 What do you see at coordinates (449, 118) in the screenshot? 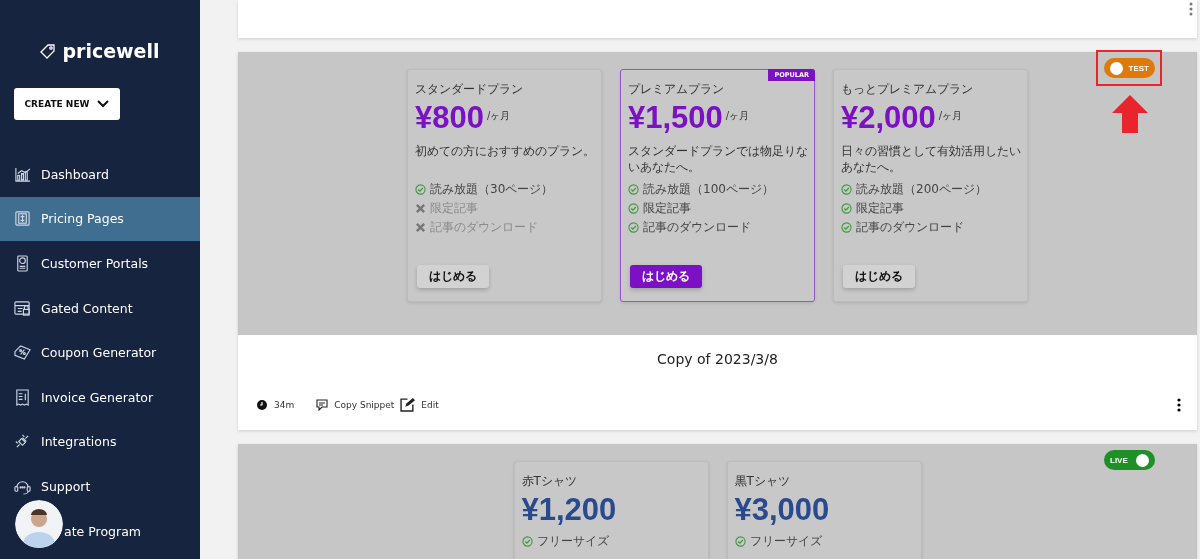
I see `plan-price: ¥800` at bounding box center [449, 118].